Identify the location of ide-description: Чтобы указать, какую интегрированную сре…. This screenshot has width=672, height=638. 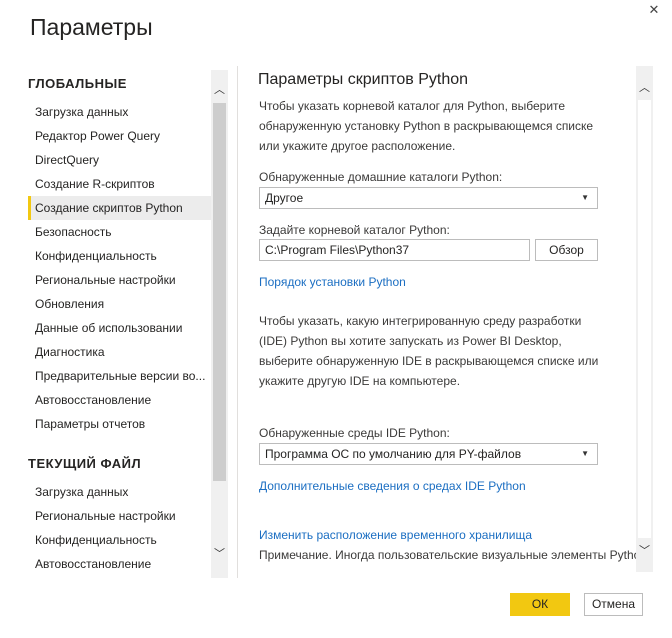
(429, 351).